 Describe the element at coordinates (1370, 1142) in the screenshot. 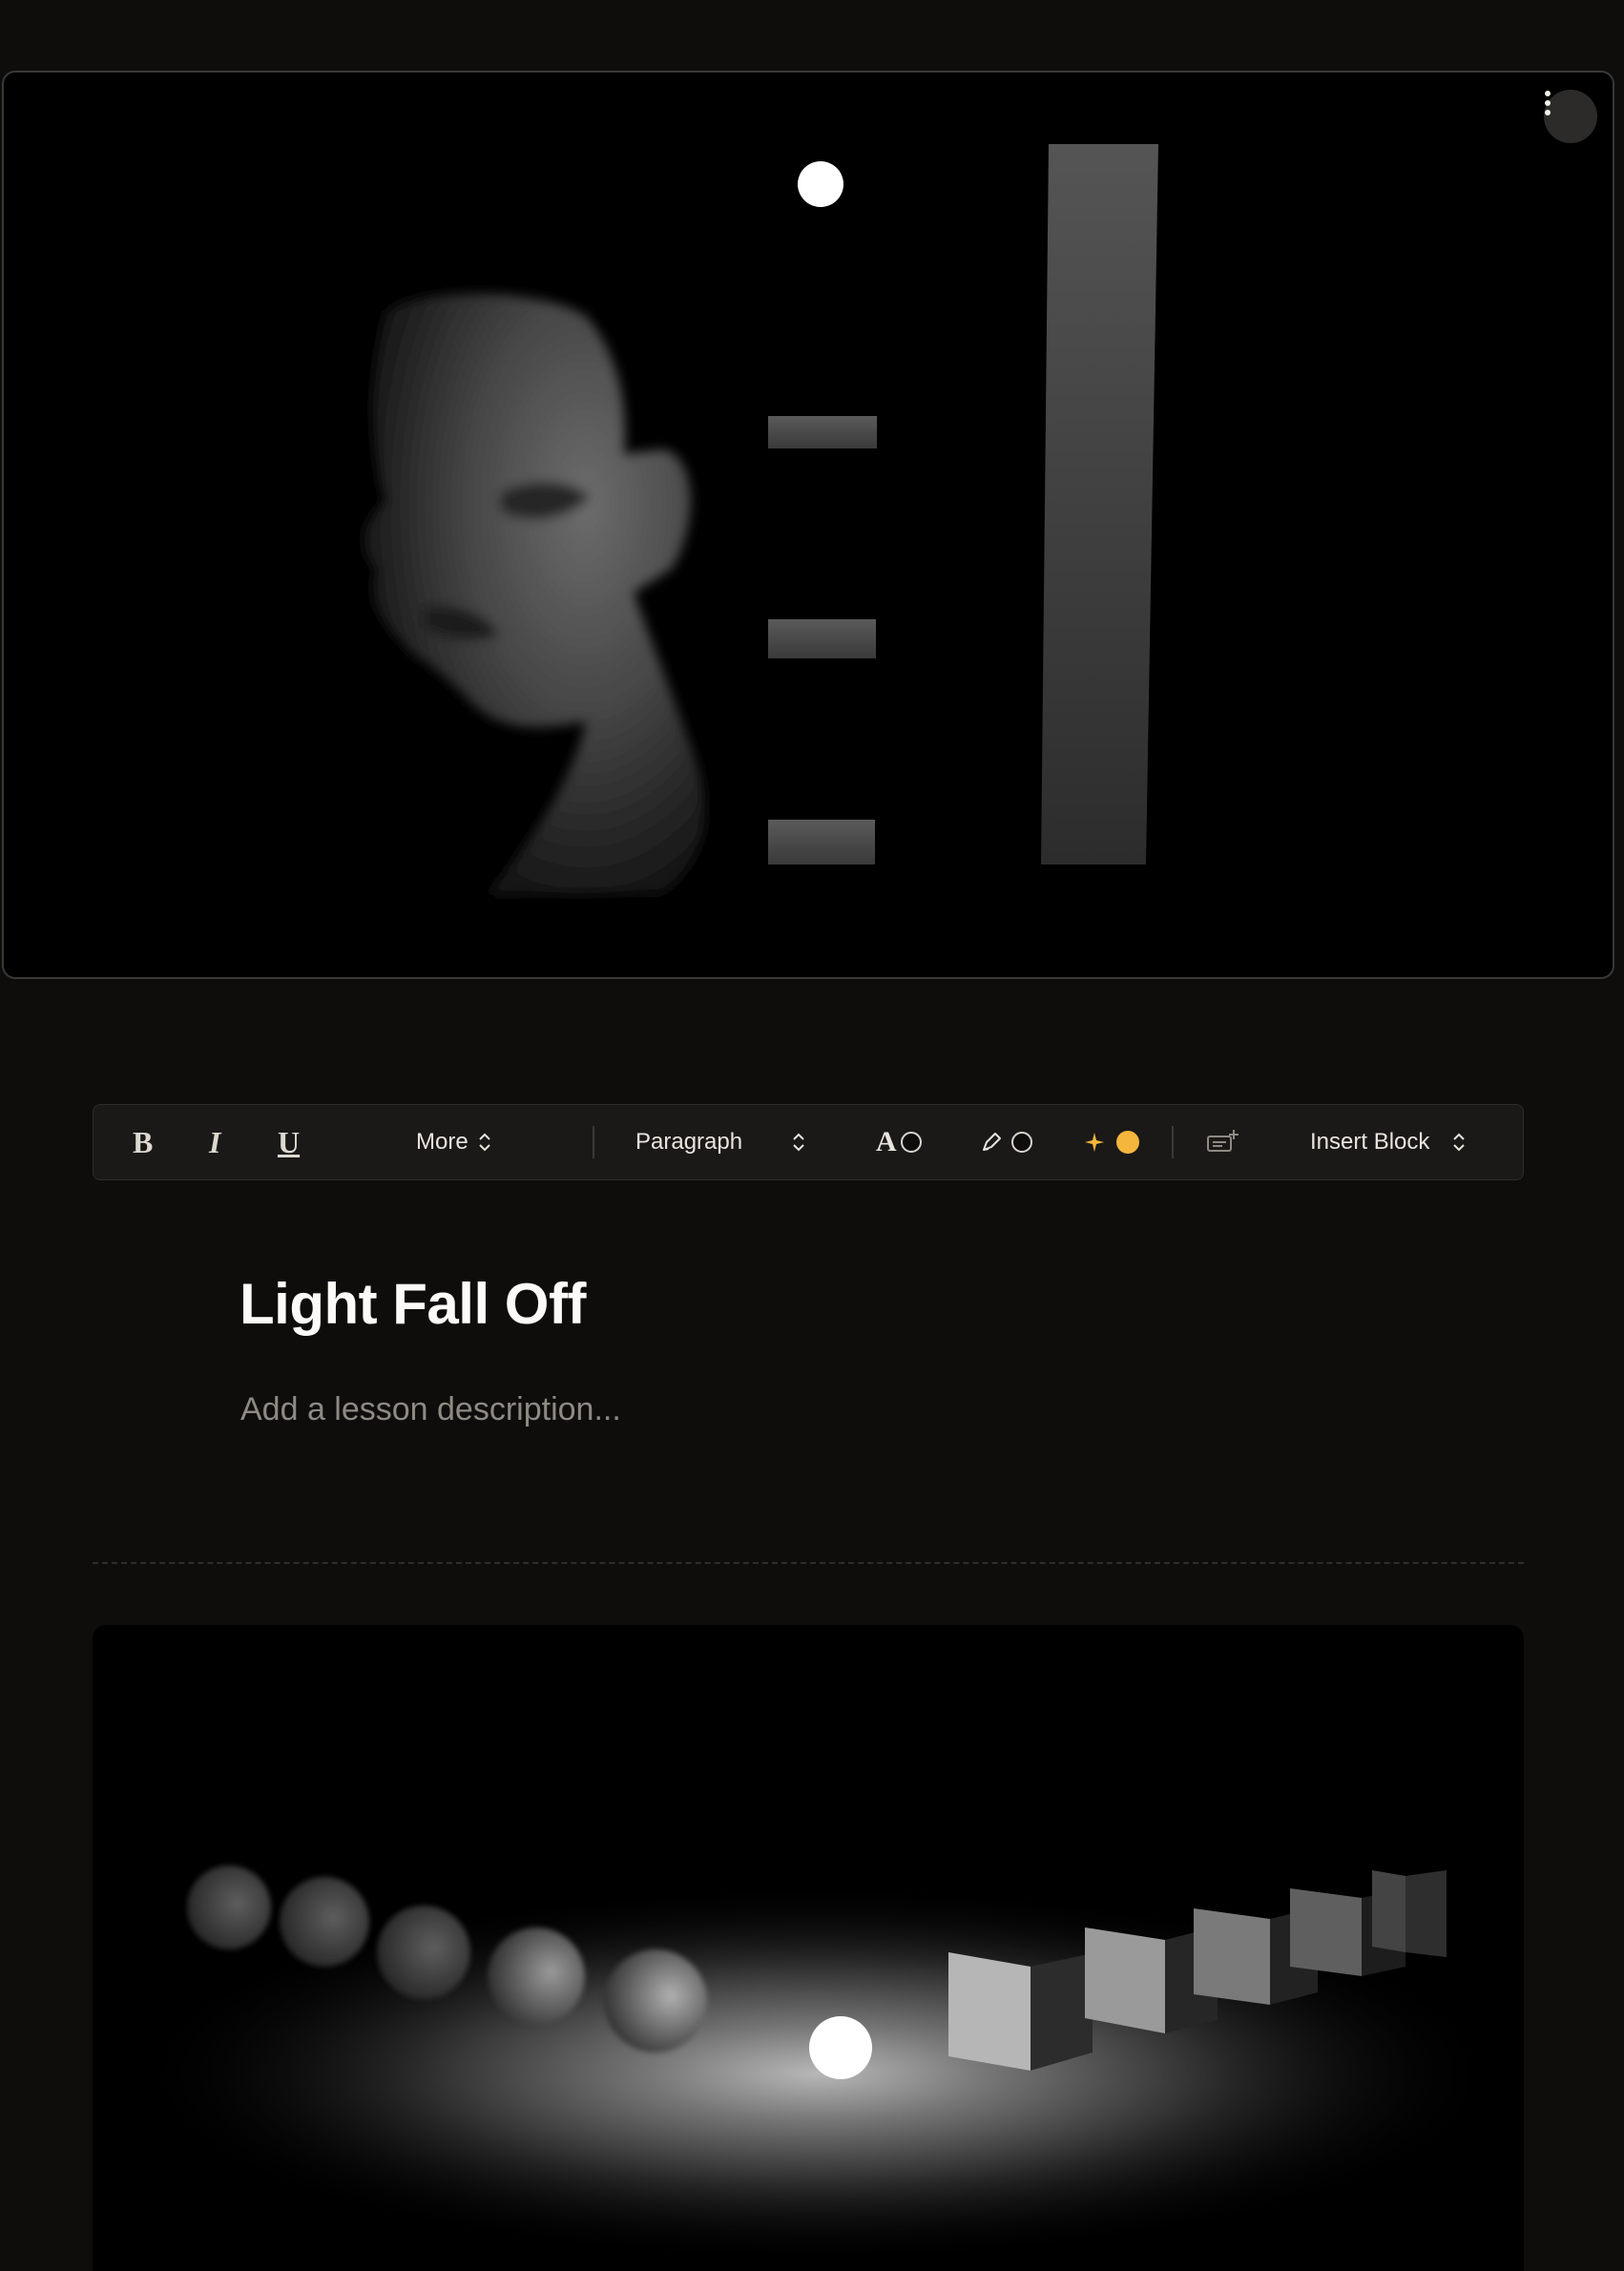

I see `insert-block-label: Insert Block` at that location.